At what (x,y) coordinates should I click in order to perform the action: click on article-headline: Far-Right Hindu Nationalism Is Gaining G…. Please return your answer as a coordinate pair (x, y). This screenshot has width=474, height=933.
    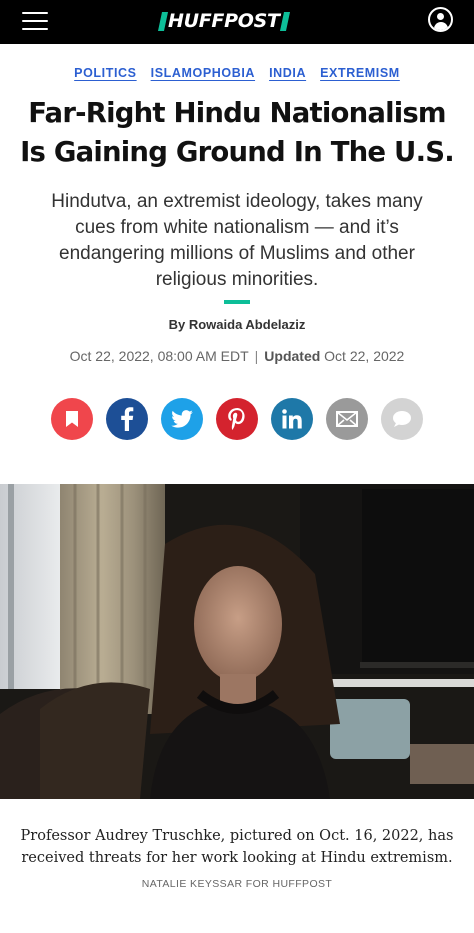
    Looking at the image, I should click on (237, 133).